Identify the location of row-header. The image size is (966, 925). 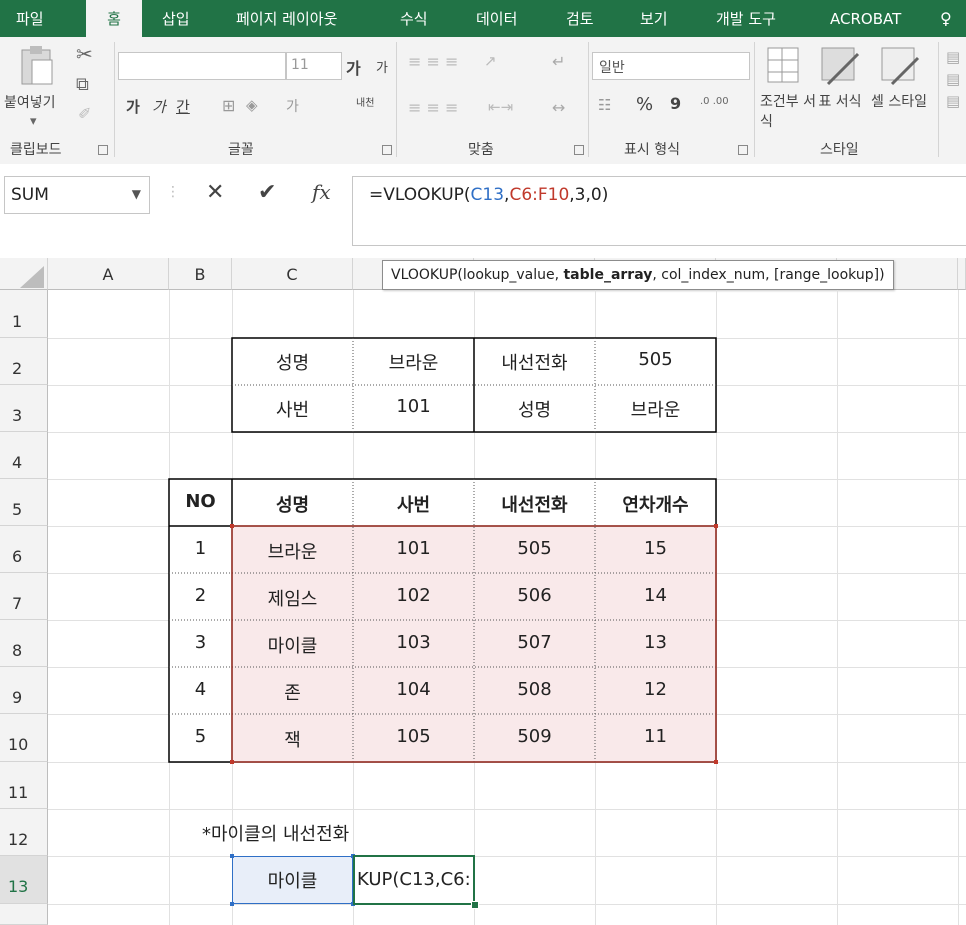
(24, 914).